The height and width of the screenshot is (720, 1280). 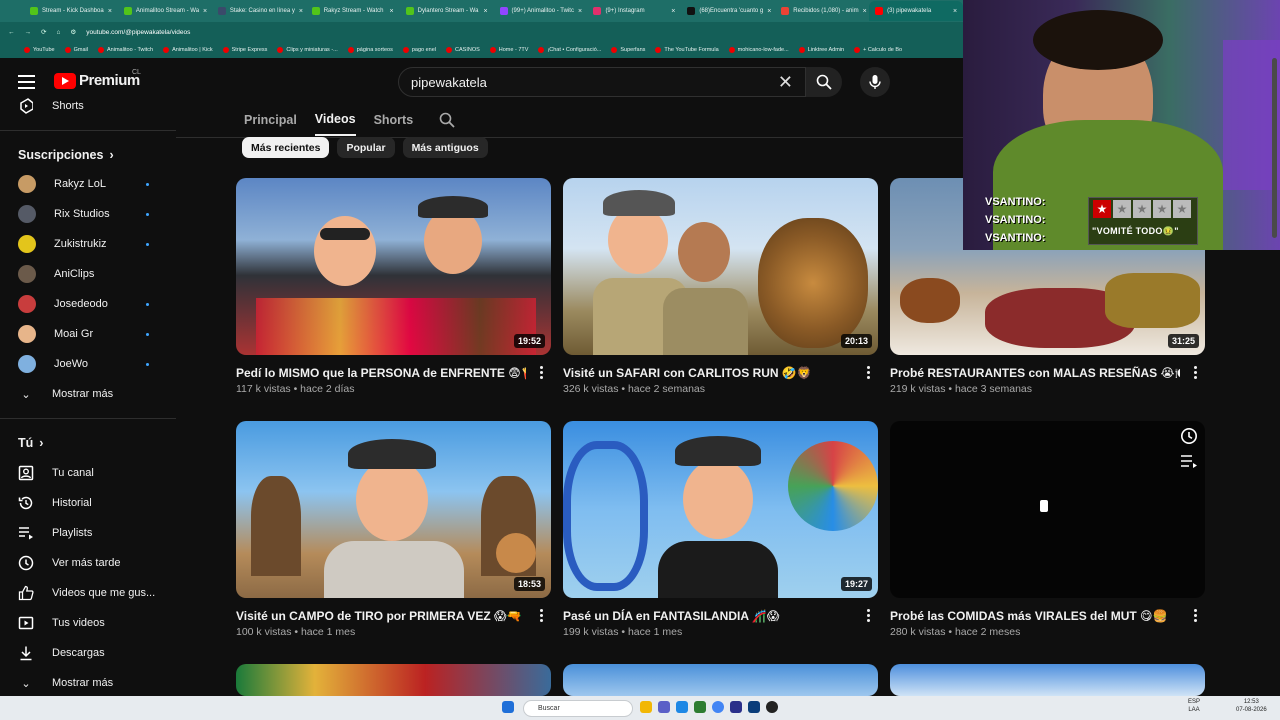 I want to click on app-icon, so click(x=700, y=707).